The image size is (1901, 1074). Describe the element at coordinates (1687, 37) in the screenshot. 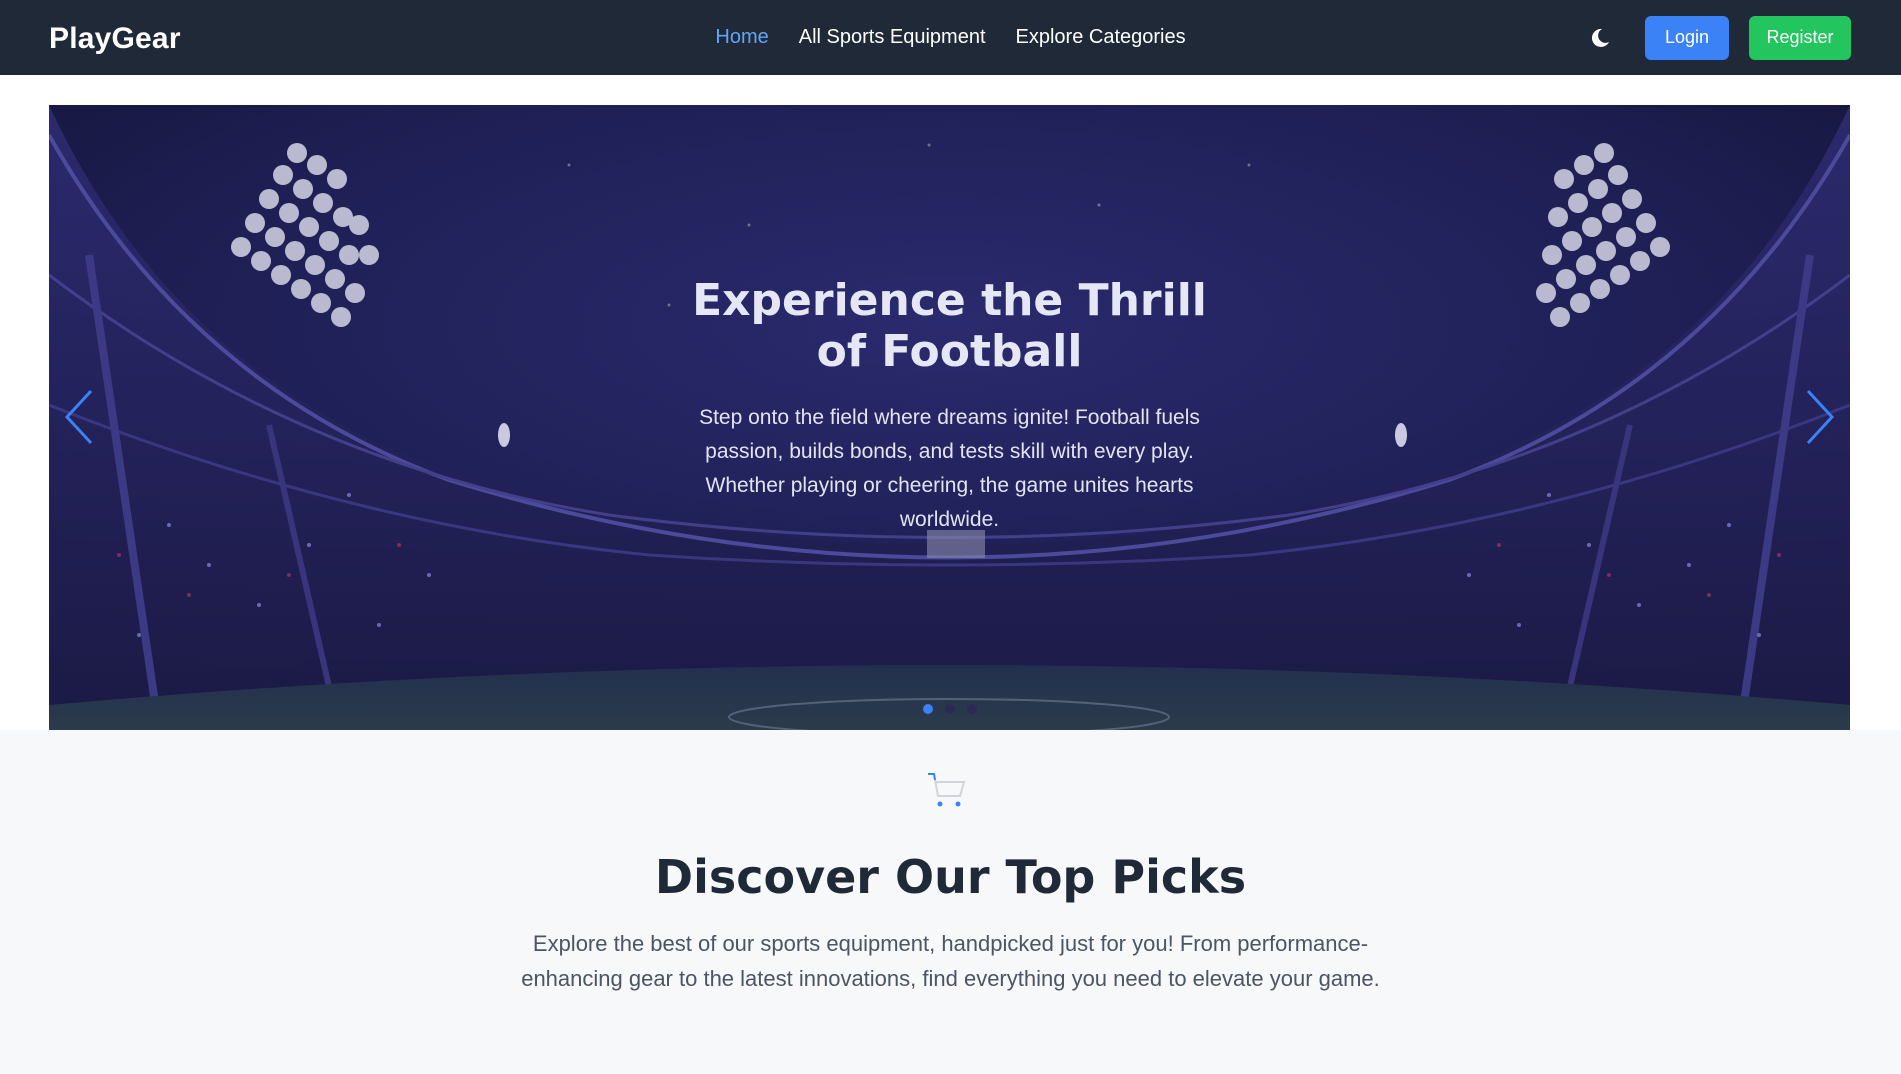

I see `login-button: Login` at that location.